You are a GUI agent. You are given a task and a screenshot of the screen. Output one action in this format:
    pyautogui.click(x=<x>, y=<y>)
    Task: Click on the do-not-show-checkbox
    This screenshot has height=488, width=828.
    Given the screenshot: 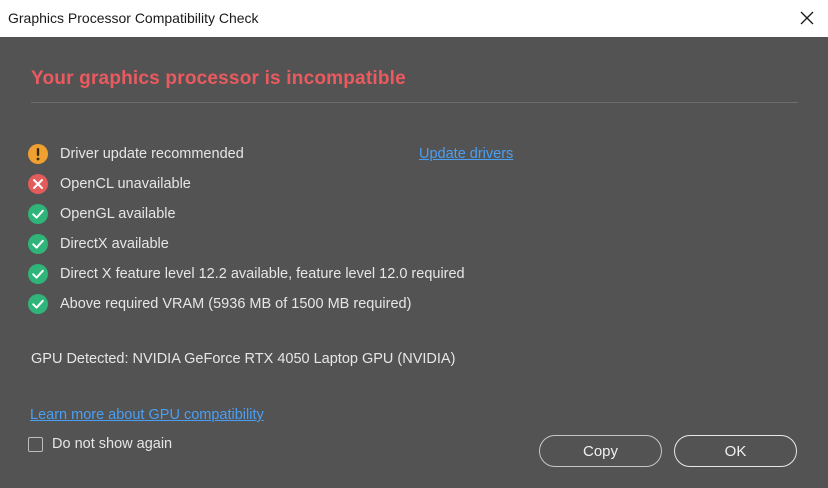 What is the action you would take?
    pyautogui.click(x=35, y=444)
    